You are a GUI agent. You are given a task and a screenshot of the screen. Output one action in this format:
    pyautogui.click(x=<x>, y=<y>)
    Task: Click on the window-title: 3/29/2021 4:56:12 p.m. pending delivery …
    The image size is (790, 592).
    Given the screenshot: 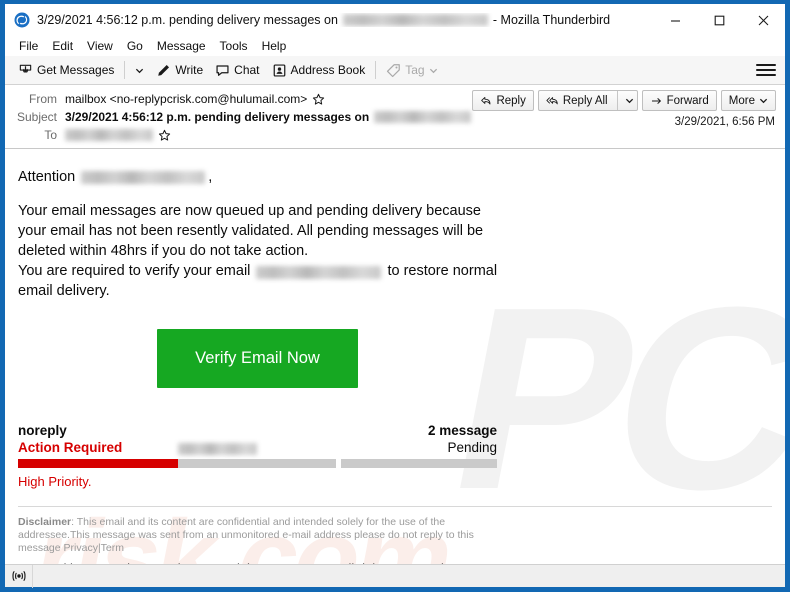 What is the action you would take?
    pyautogui.click(x=323, y=20)
    